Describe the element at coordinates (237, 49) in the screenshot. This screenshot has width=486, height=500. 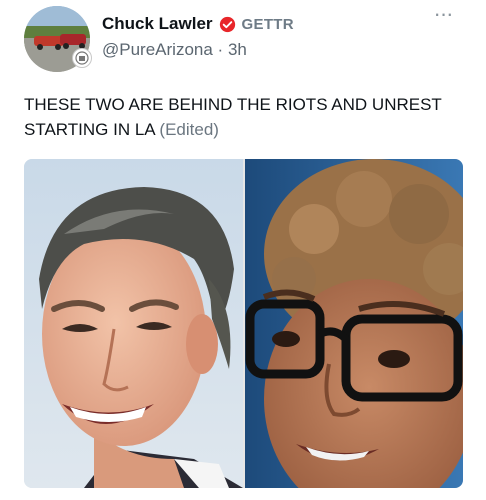
I see `post-time: 3h` at that location.